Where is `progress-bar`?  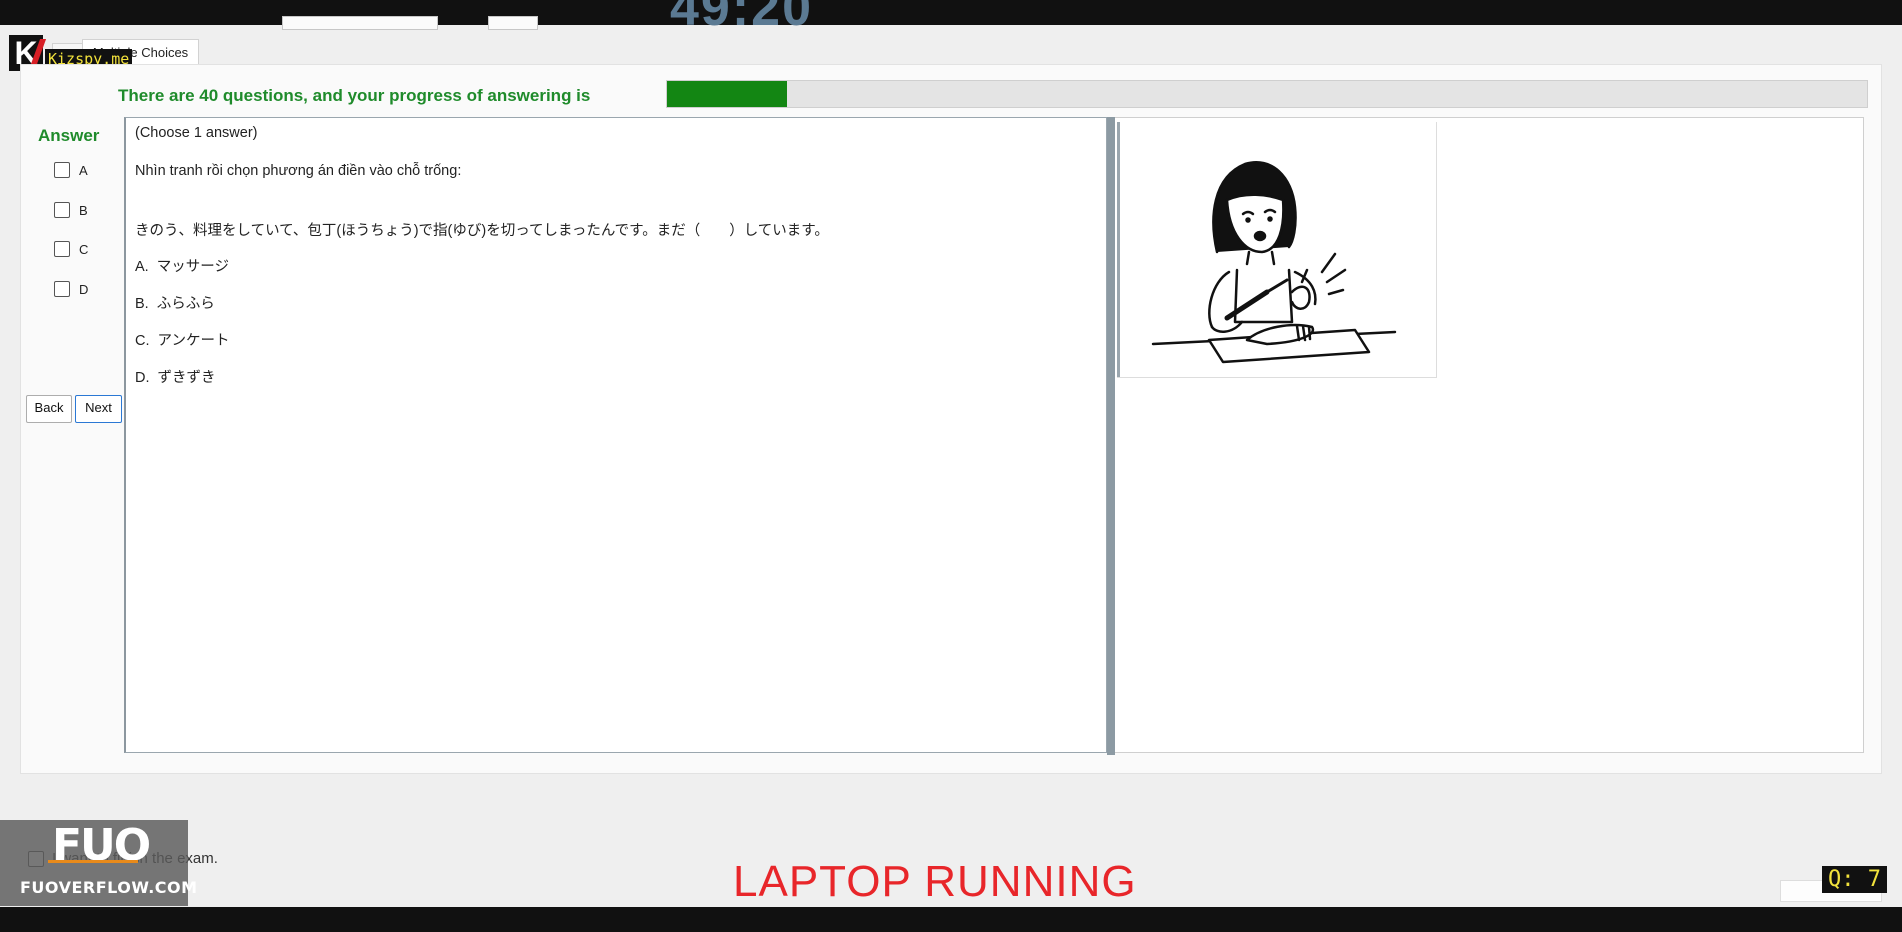 progress-bar is located at coordinates (1267, 94).